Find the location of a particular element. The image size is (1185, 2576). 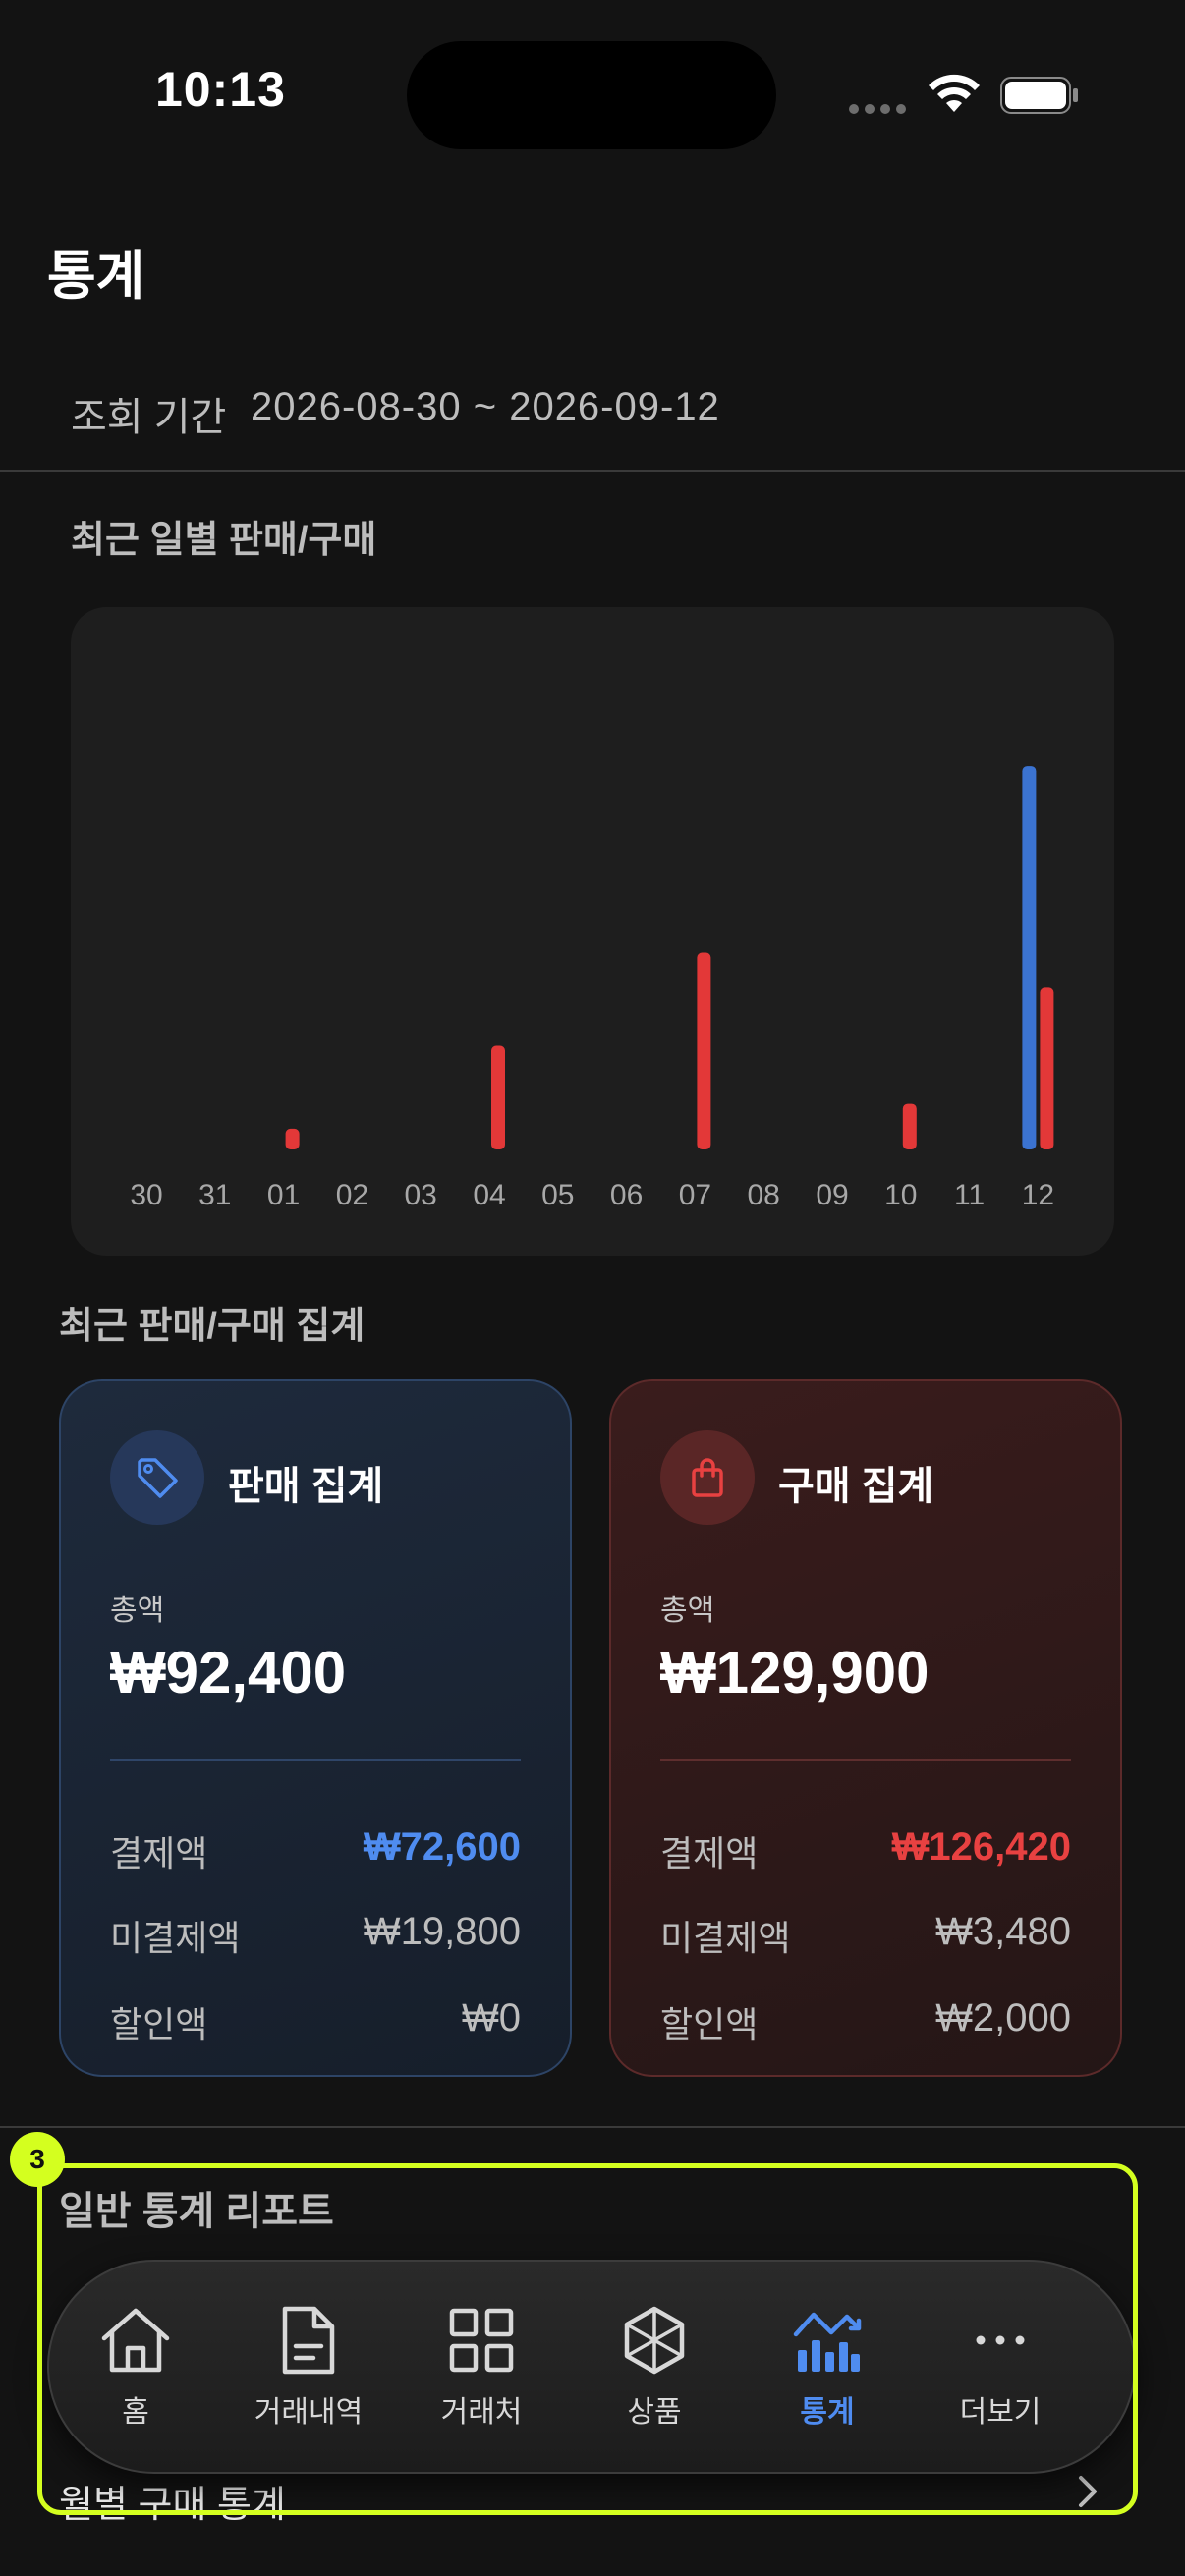

x-tick-label: 03 is located at coordinates (421, 1195).